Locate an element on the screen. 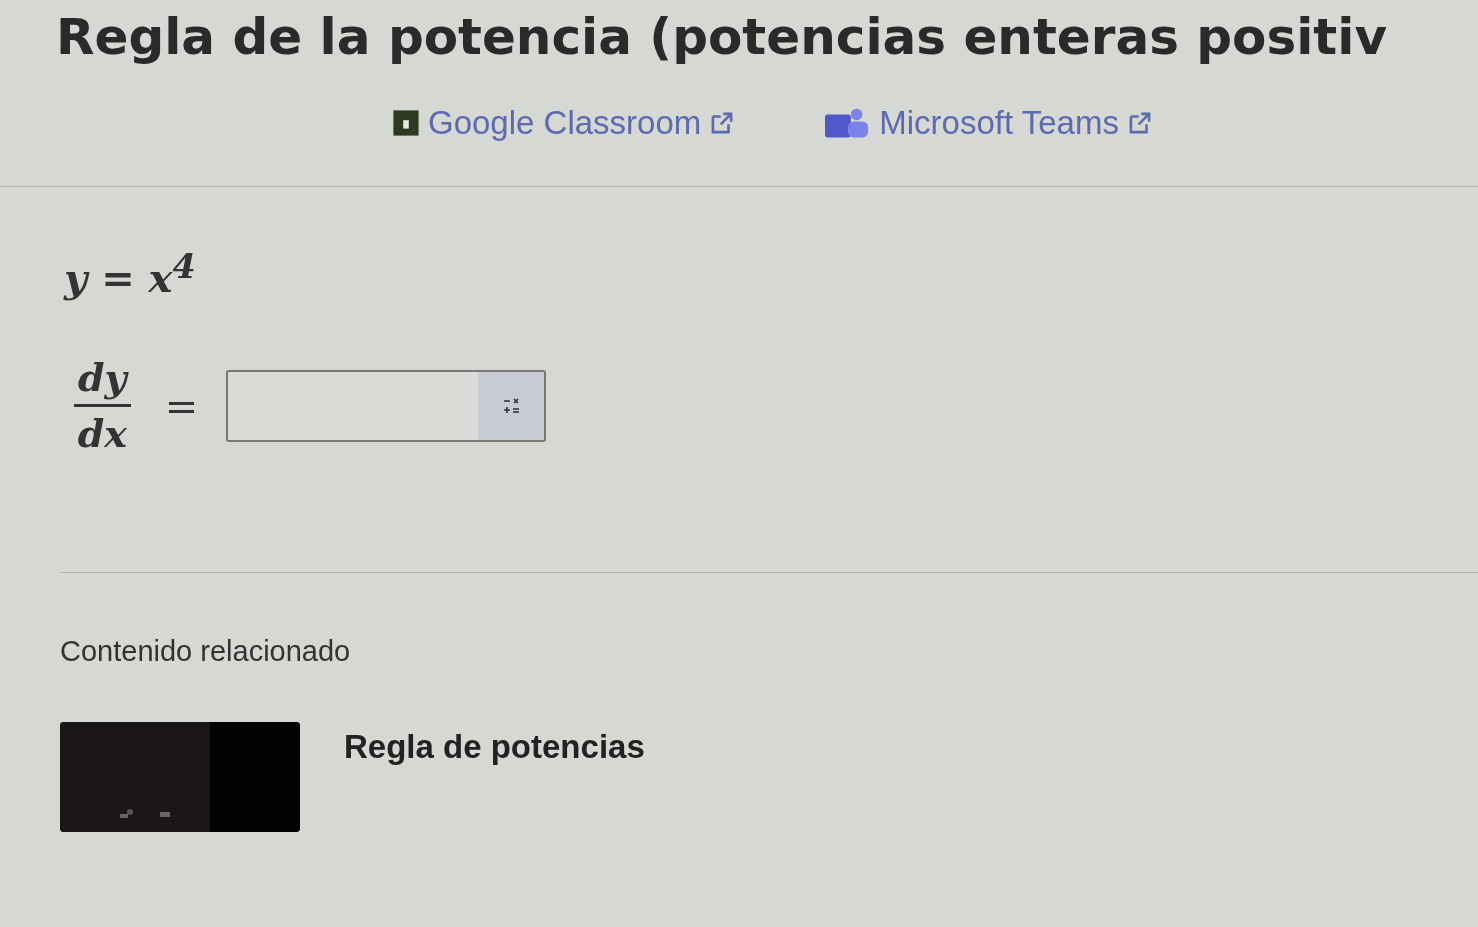 The width and height of the screenshot is (1478, 927). math-keypad-button is located at coordinates (511, 405).